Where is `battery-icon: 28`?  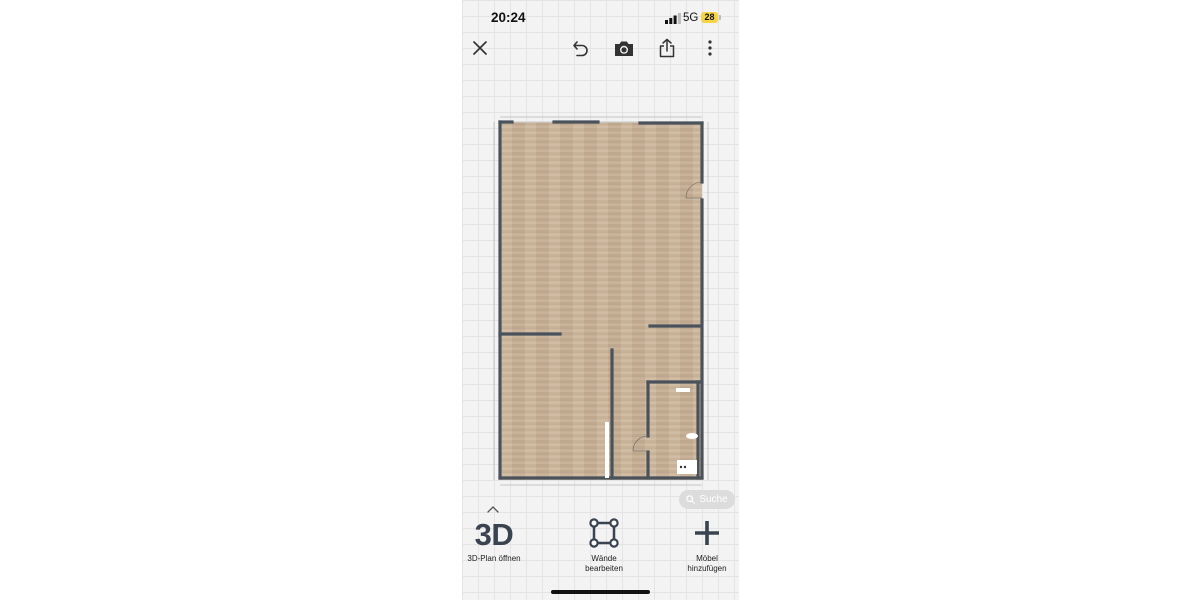 battery-icon: 28 is located at coordinates (711, 17).